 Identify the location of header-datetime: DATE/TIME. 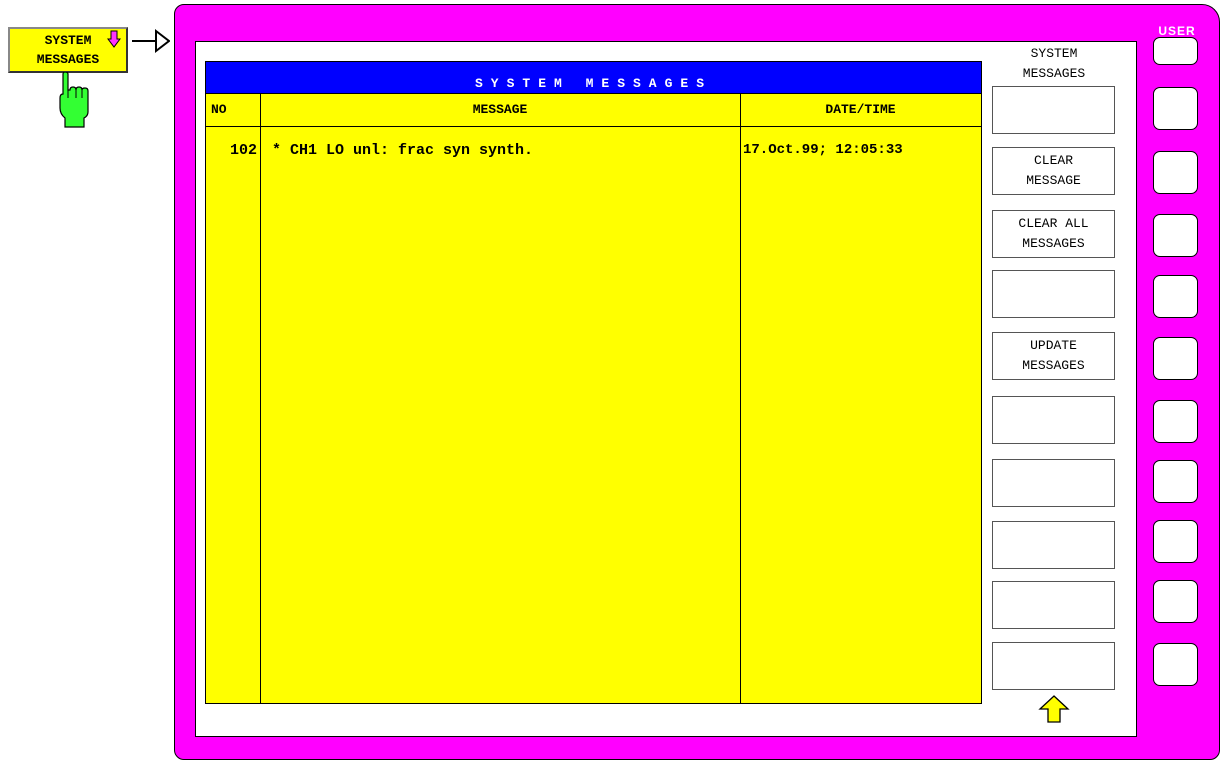
(860, 109).